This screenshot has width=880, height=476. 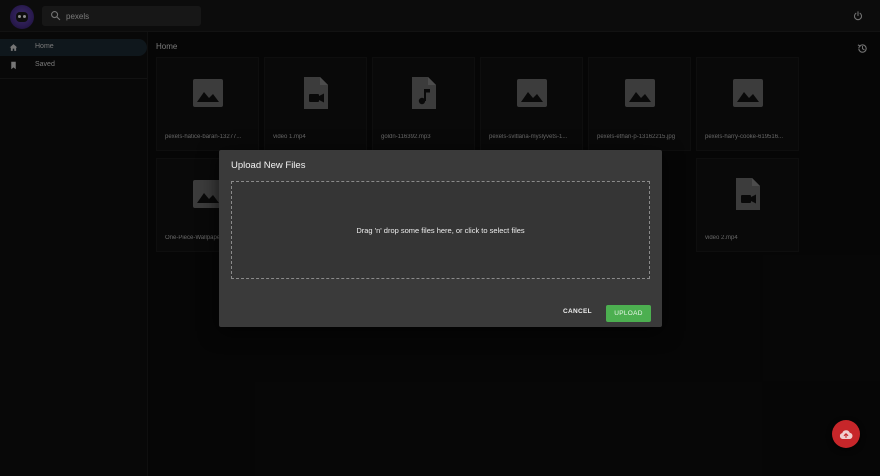 I want to click on upload-fab, so click(x=846, y=434).